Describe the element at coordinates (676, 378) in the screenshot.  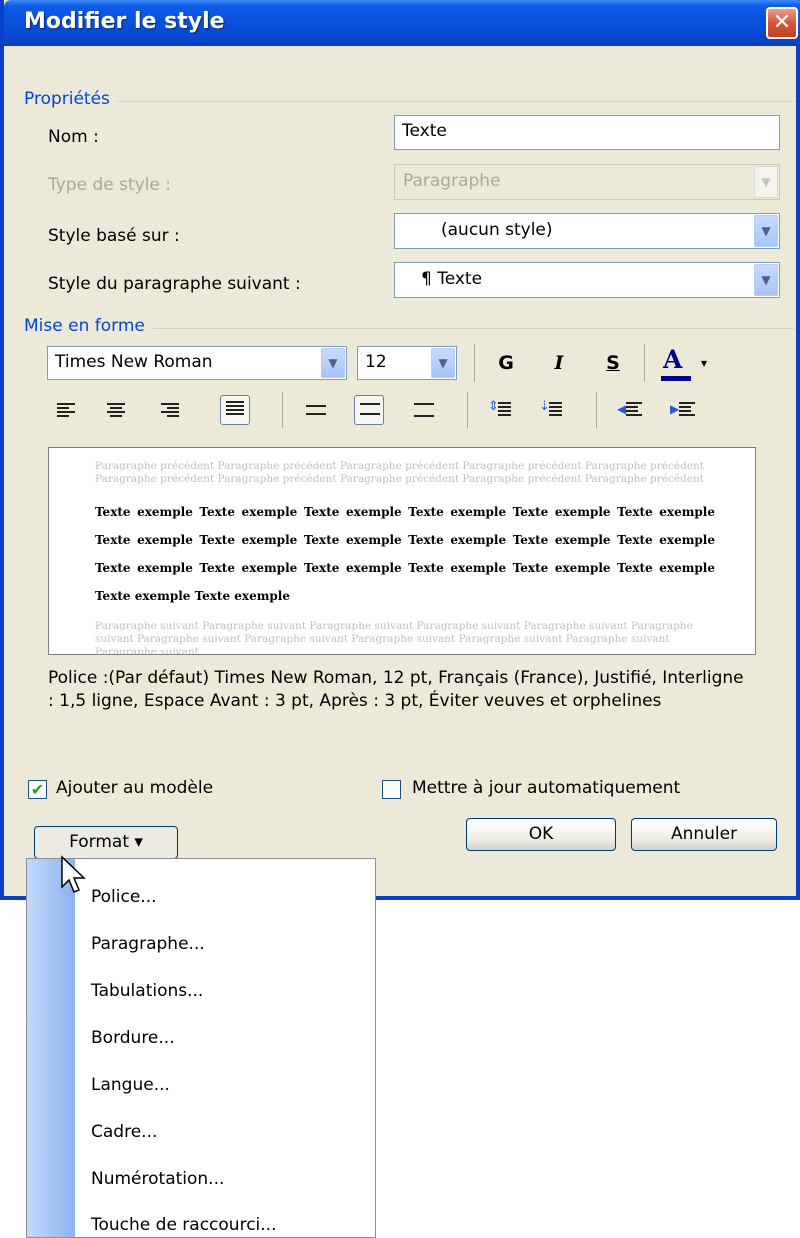
I see `font-color-swatch` at that location.